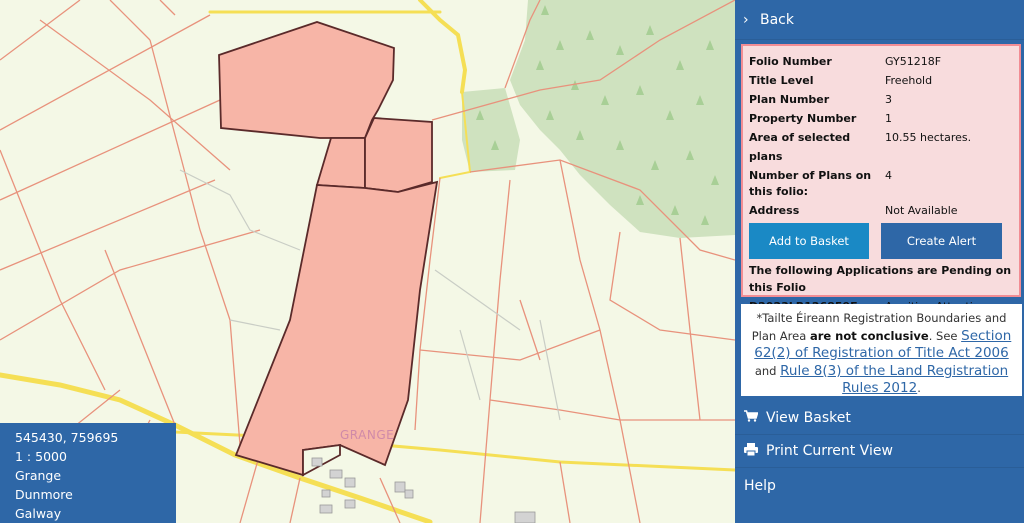 Image resolution: width=1024 pixels, height=523 pixels. Describe the element at coordinates (928, 137) in the screenshot. I see `area-value: 10.55 hectares.` at that location.